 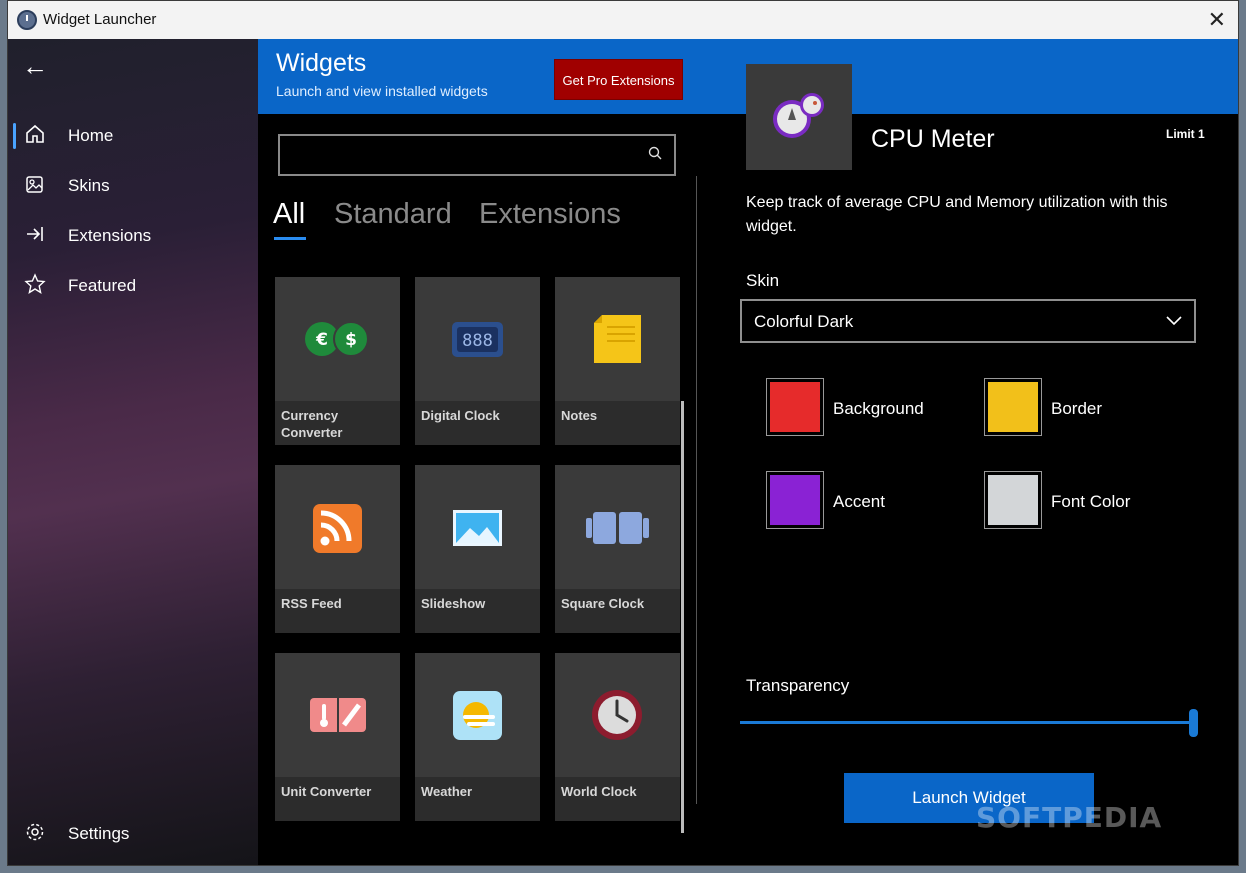 I want to click on widget-tile-slideshow: Slideshow, so click(x=477, y=549).